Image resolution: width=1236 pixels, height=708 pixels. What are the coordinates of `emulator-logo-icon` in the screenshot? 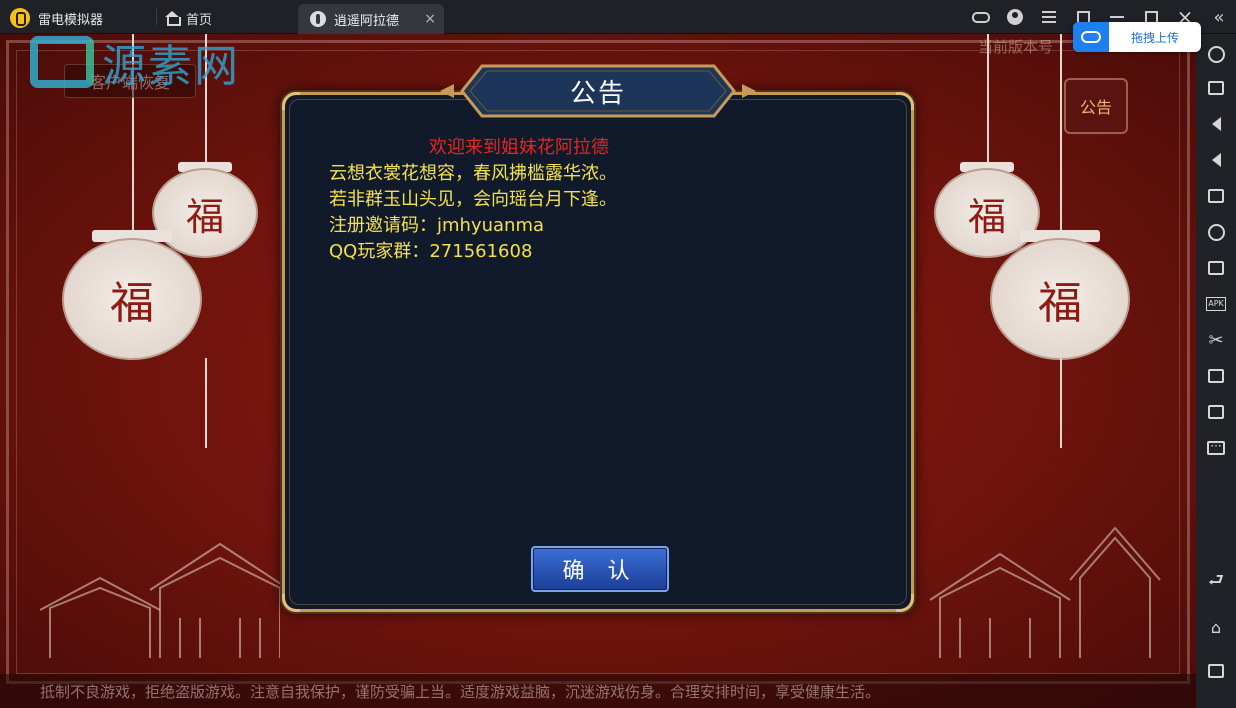 It's located at (20, 18).